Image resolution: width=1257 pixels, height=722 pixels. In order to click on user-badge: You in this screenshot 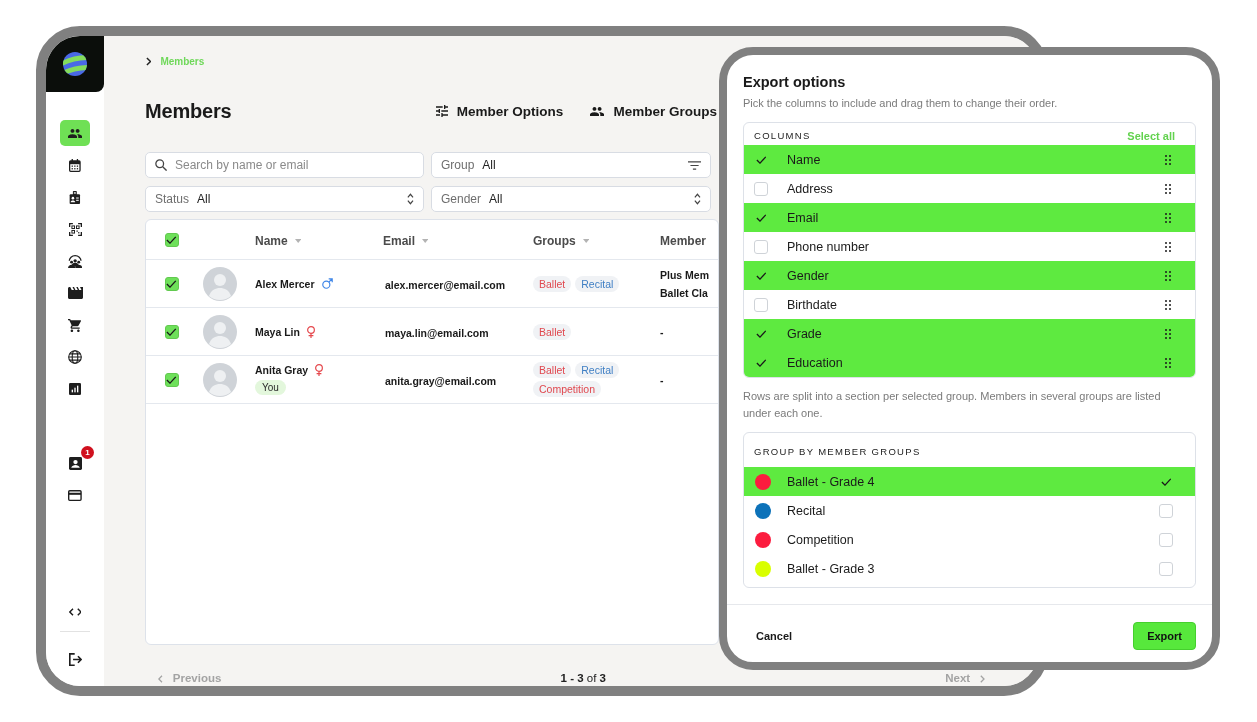, I will do `click(270, 387)`.